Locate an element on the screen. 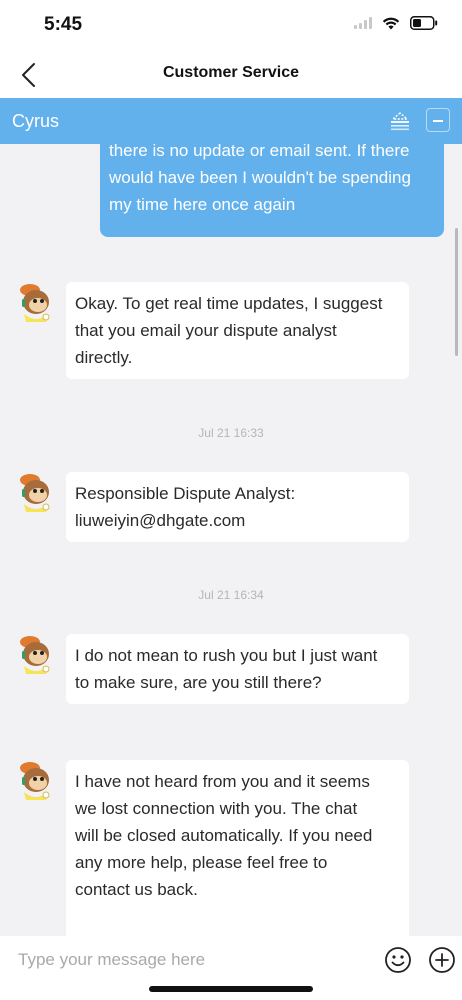  nav-bar: Customer Service is located at coordinates (231, 74).